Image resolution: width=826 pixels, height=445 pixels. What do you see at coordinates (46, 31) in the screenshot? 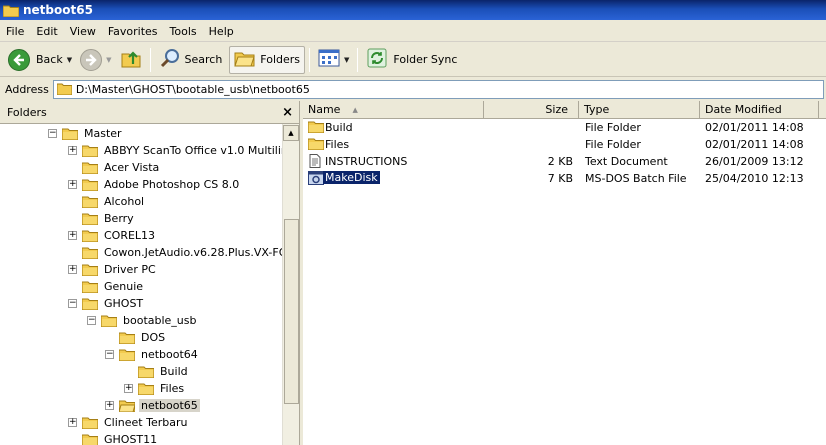
I see `menu-edit: Edit` at bounding box center [46, 31].